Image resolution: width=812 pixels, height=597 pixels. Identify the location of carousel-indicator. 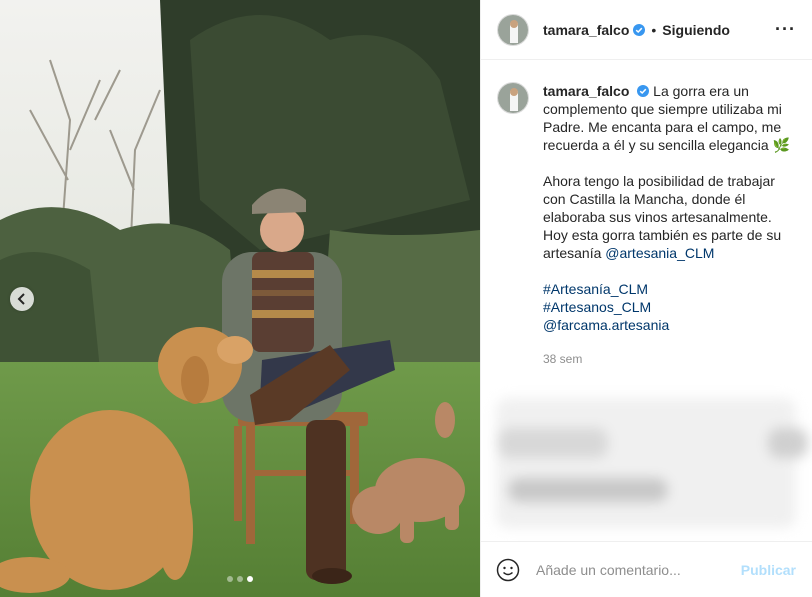
(240, 579).